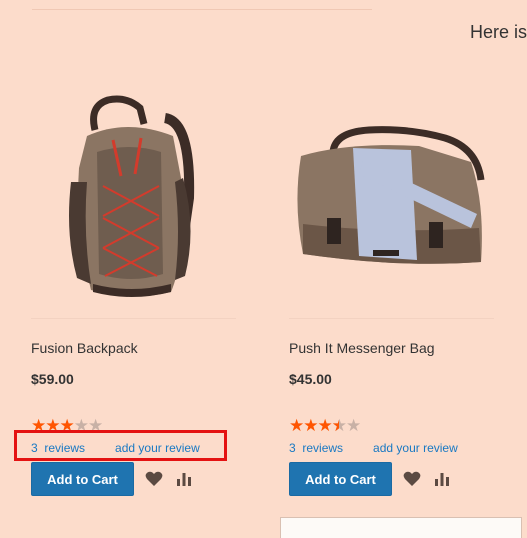 Image resolution: width=527 pixels, height=538 pixels. What do you see at coordinates (401, 527) in the screenshot?
I see `bottom-panel-edge` at bounding box center [401, 527].